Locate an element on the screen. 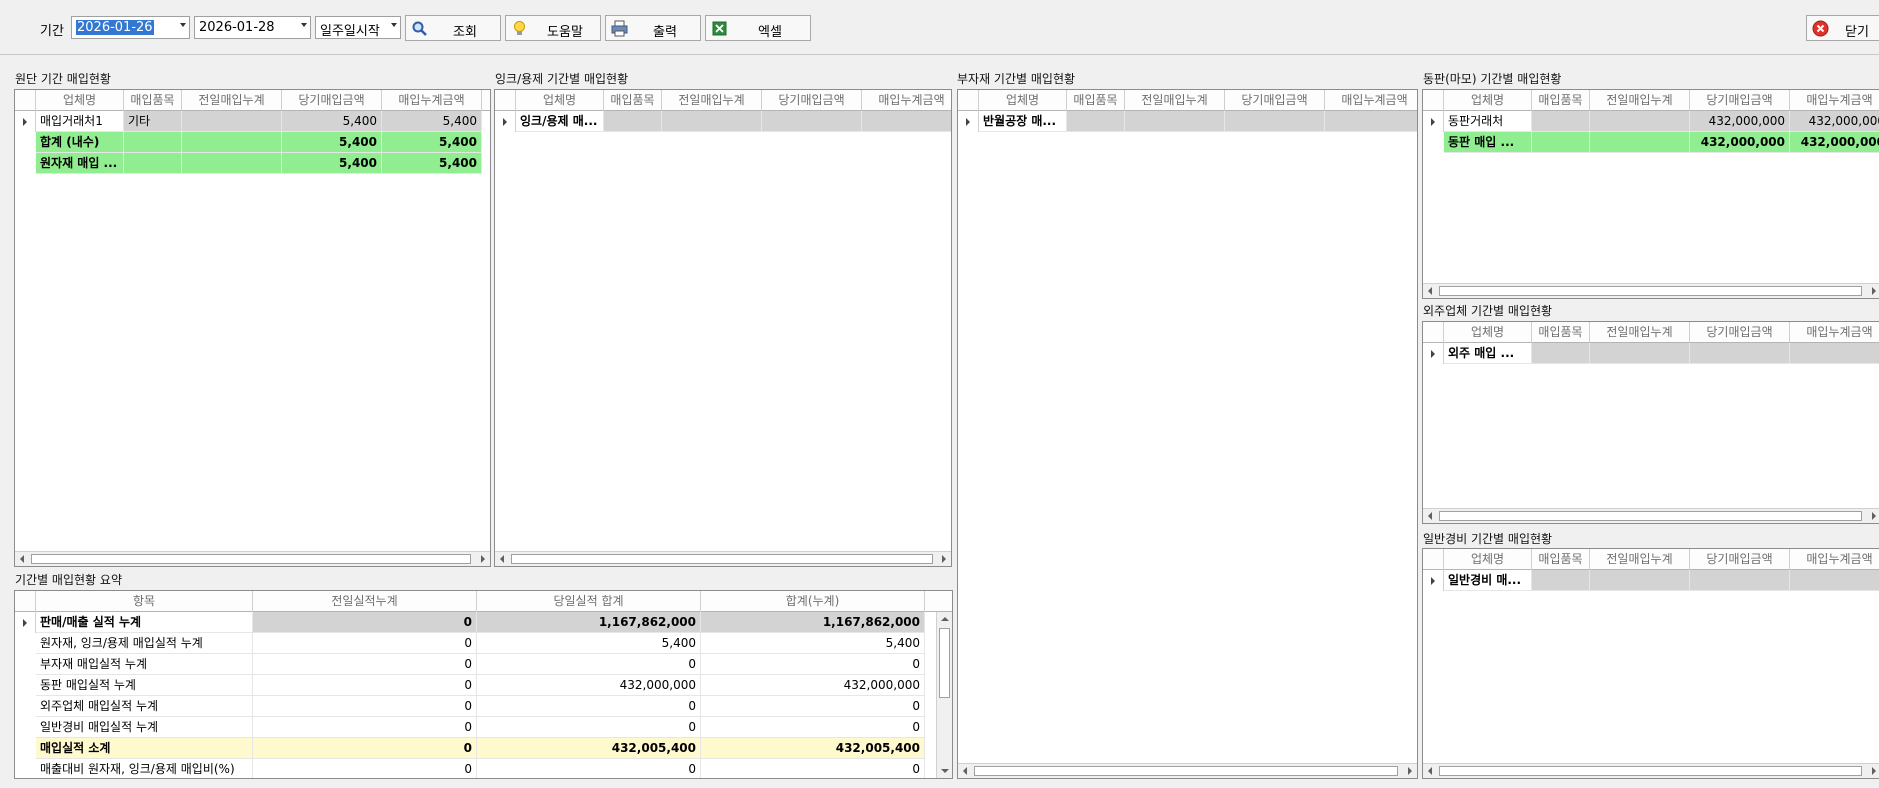 This screenshot has width=1879, height=788. table-cell: 동판 매입실적 누계 is located at coordinates (144, 685).